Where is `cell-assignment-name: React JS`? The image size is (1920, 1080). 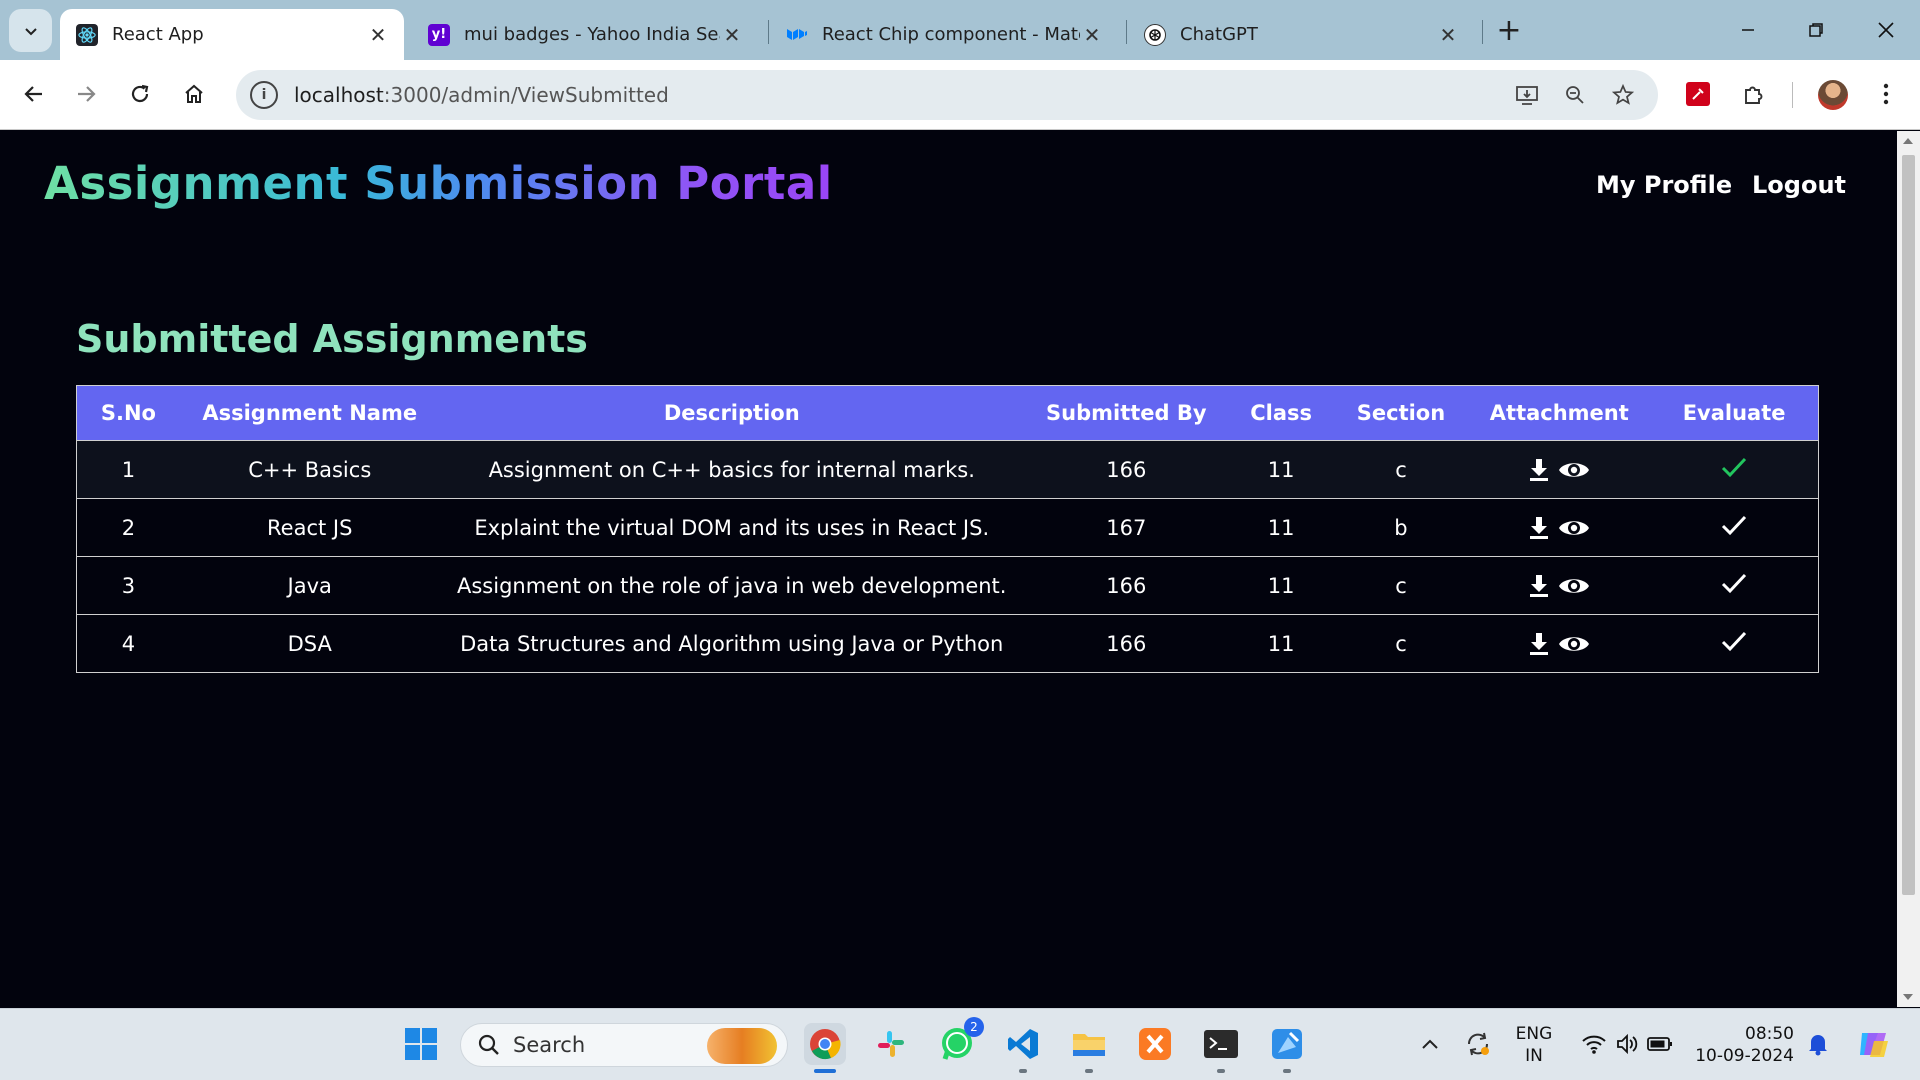 cell-assignment-name: React JS is located at coordinates (310, 527).